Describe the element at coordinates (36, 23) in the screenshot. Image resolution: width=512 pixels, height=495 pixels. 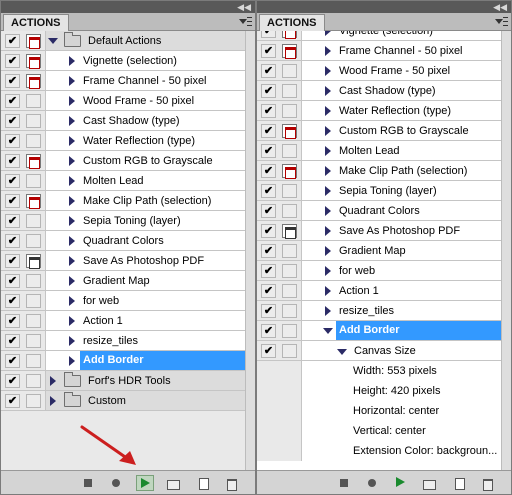
I see `tab-actions: ACTIONS` at that location.